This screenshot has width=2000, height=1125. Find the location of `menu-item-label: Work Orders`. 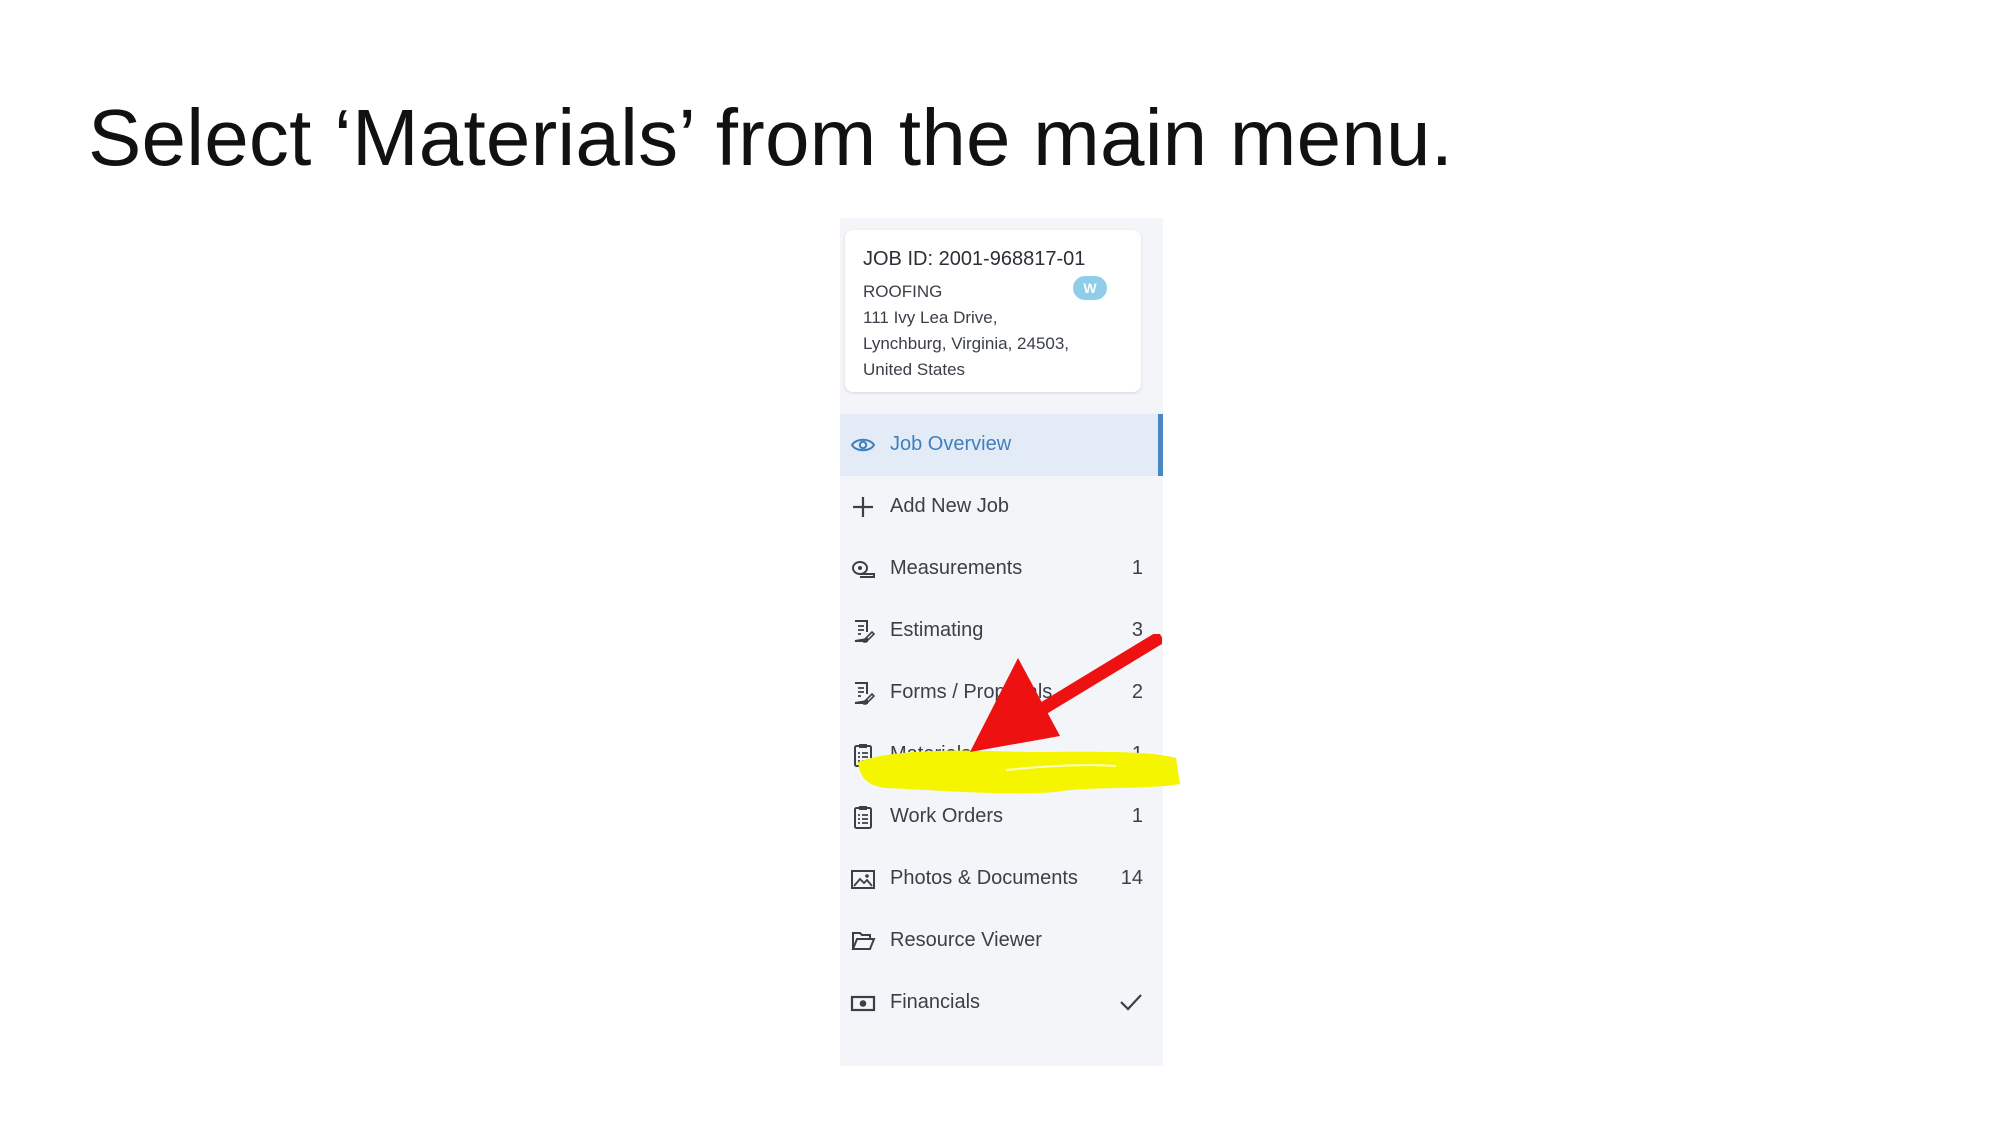

menu-item-label: Work Orders is located at coordinates (946, 816).